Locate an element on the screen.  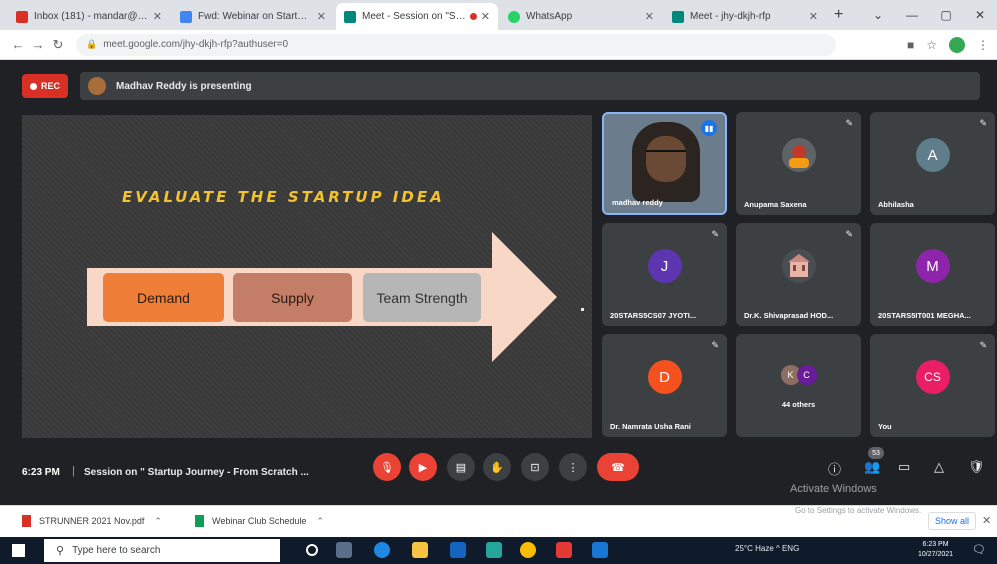
download-file-name: STRUNNER 2021 Nov.pdf is located at coordinates (92, 521).